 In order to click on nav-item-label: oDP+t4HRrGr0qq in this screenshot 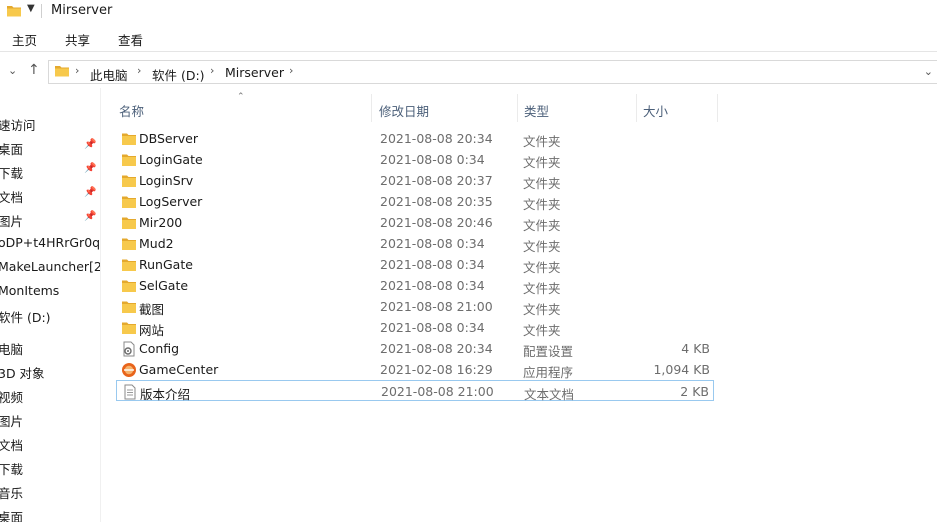, I will do `click(50, 242)`.